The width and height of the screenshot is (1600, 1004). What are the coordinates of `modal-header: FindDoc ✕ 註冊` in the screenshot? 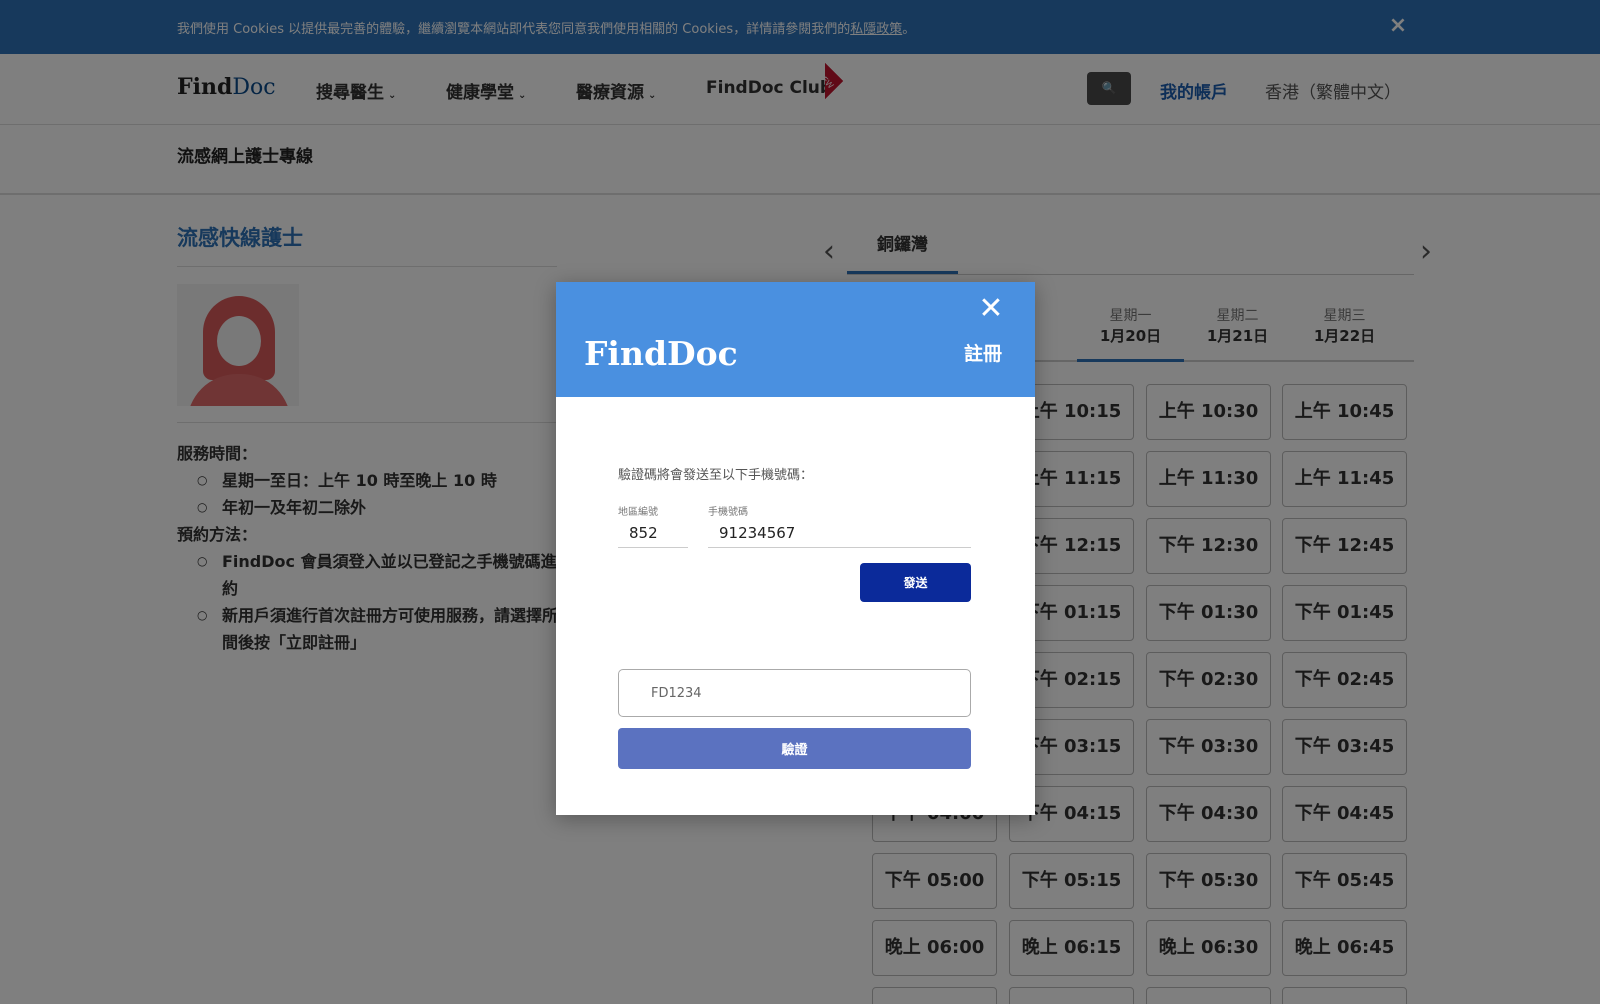 It's located at (795, 339).